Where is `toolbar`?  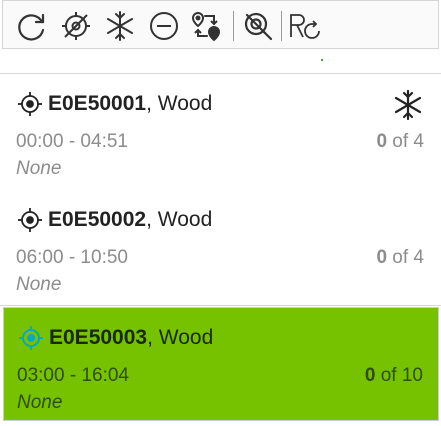 toolbar is located at coordinates (220, 24).